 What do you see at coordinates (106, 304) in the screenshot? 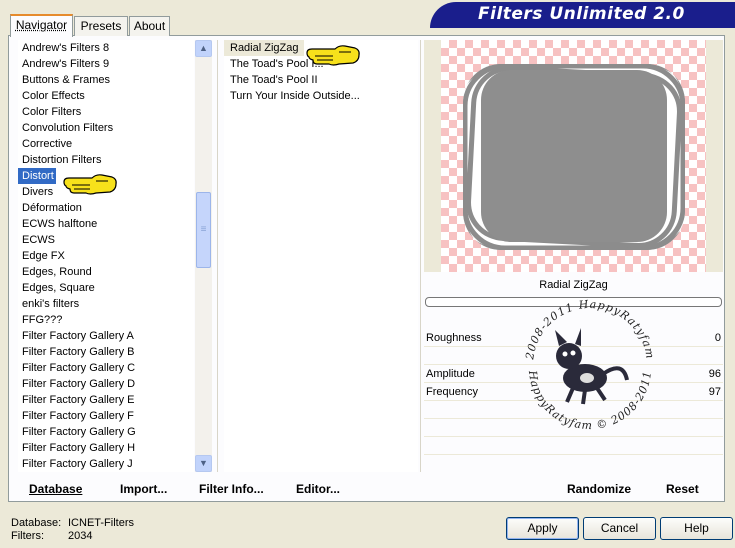
I see `category-item: enki's filters` at bounding box center [106, 304].